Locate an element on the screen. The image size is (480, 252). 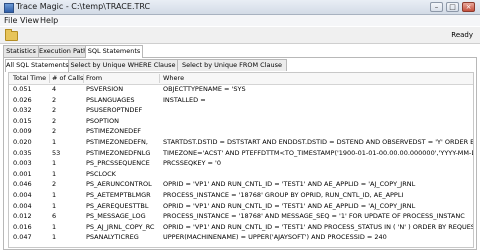
cell-from: PS_PRCSSEQUENCE is located at coordinates (118, 163).